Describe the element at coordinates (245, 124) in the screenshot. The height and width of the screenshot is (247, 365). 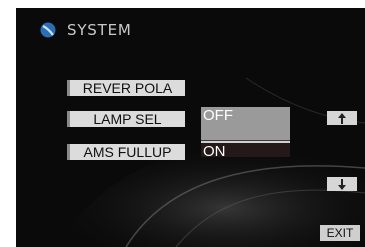
I see `option-off: OFF` at that location.